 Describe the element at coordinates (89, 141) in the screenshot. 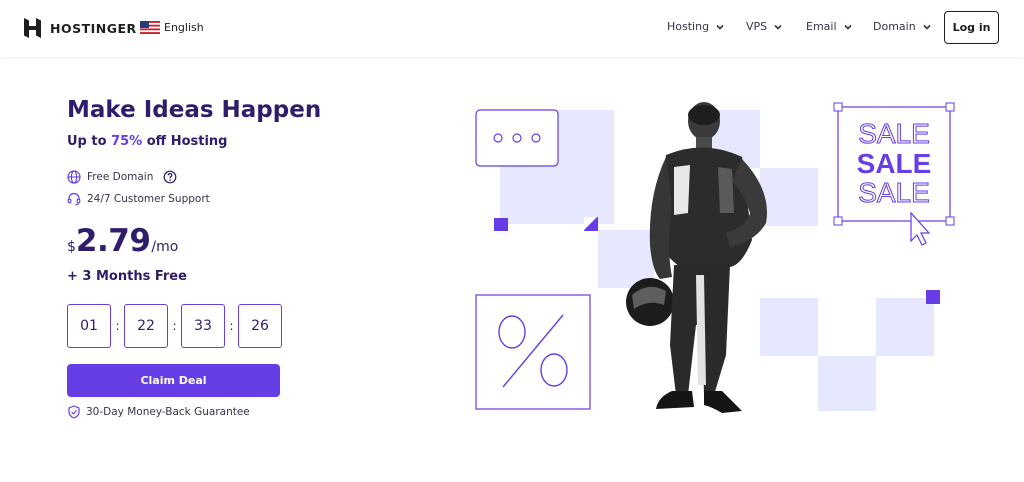

I see `subtitle-prefix: Up to` at that location.